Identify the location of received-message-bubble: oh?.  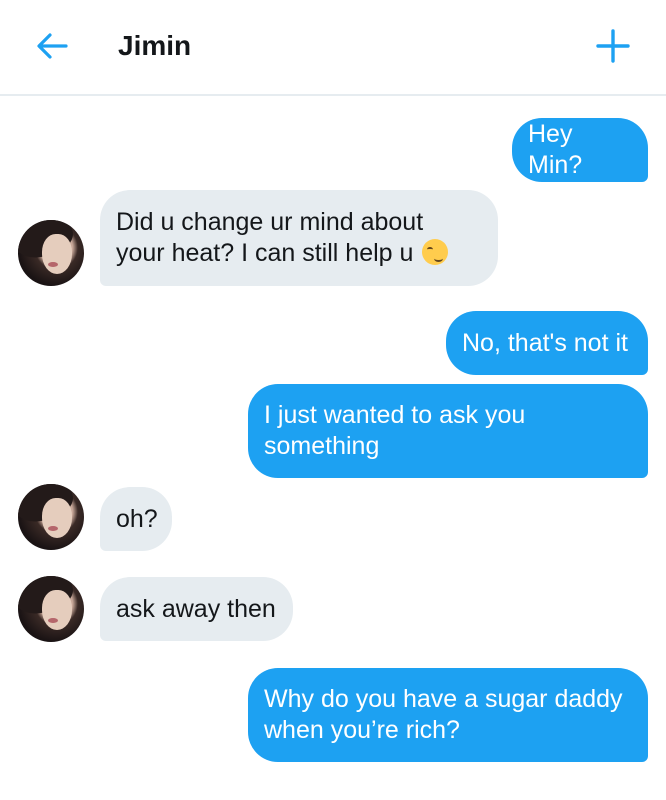
(136, 519).